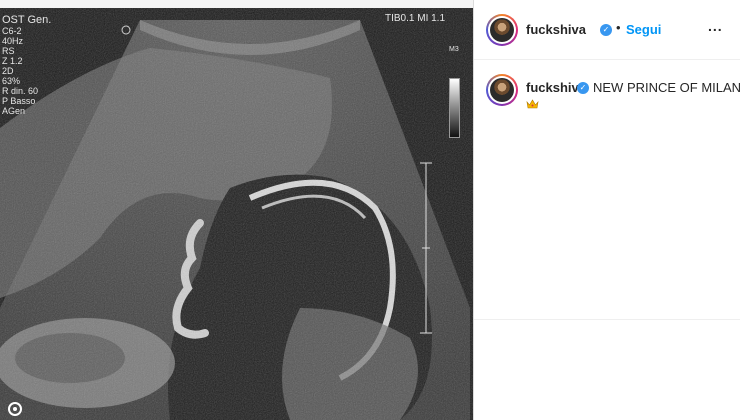  What do you see at coordinates (8, 71) in the screenshot?
I see `param-2d: 2D` at bounding box center [8, 71].